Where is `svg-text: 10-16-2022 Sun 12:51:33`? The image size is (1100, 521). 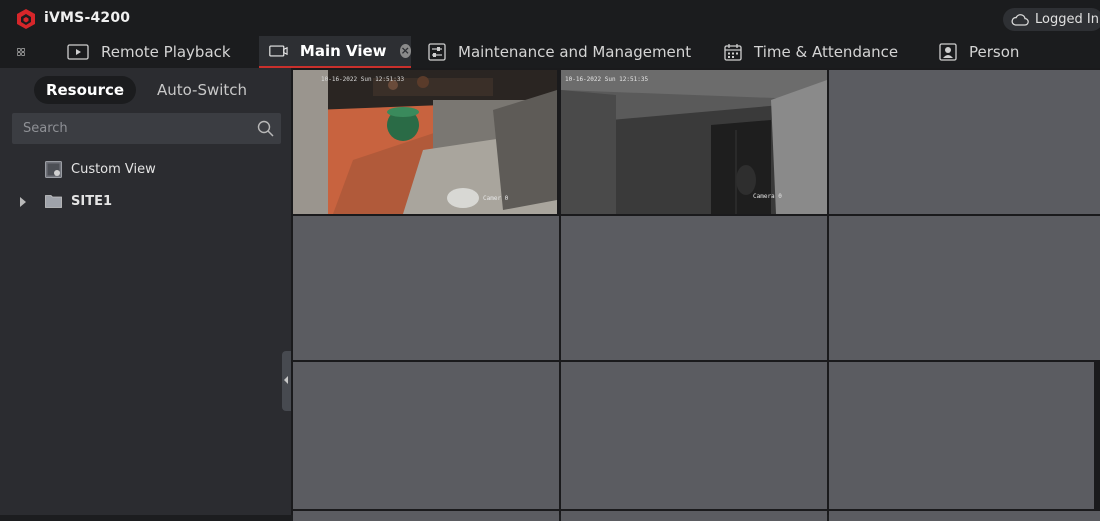 svg-text: 10-16-2022 Sun 12:51:33 is located at coordinates (362, 79).